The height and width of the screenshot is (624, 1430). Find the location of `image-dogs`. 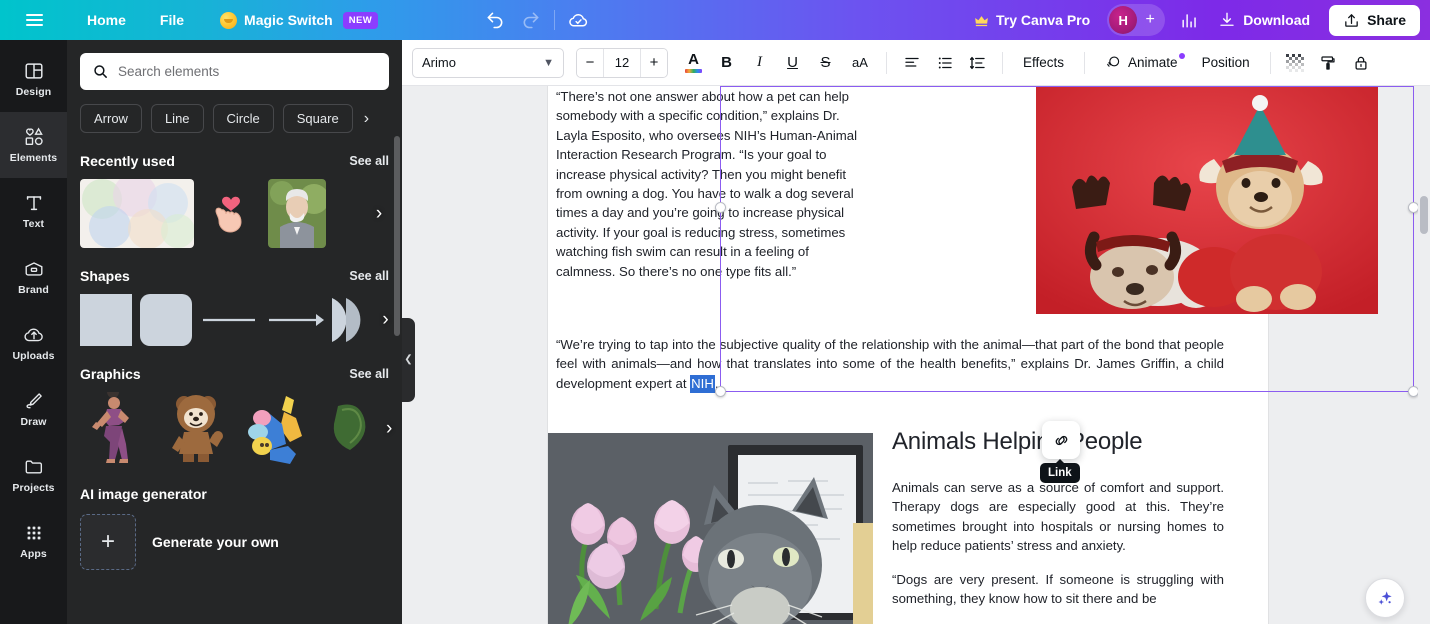

image-dogs is located at coordinates (1207, 200).